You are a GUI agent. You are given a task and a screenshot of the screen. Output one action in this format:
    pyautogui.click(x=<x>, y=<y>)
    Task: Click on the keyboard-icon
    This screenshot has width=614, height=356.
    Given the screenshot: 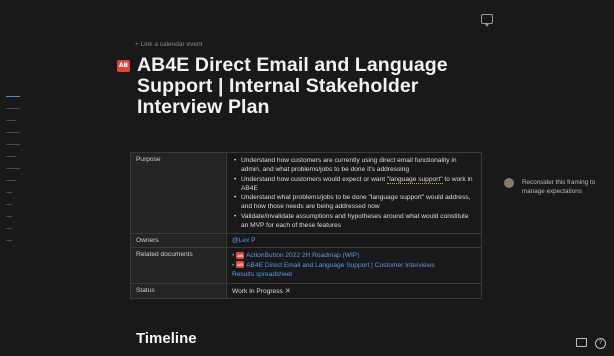 What is the action you would take?
    pyautogui.click(x=581, y=342)
    